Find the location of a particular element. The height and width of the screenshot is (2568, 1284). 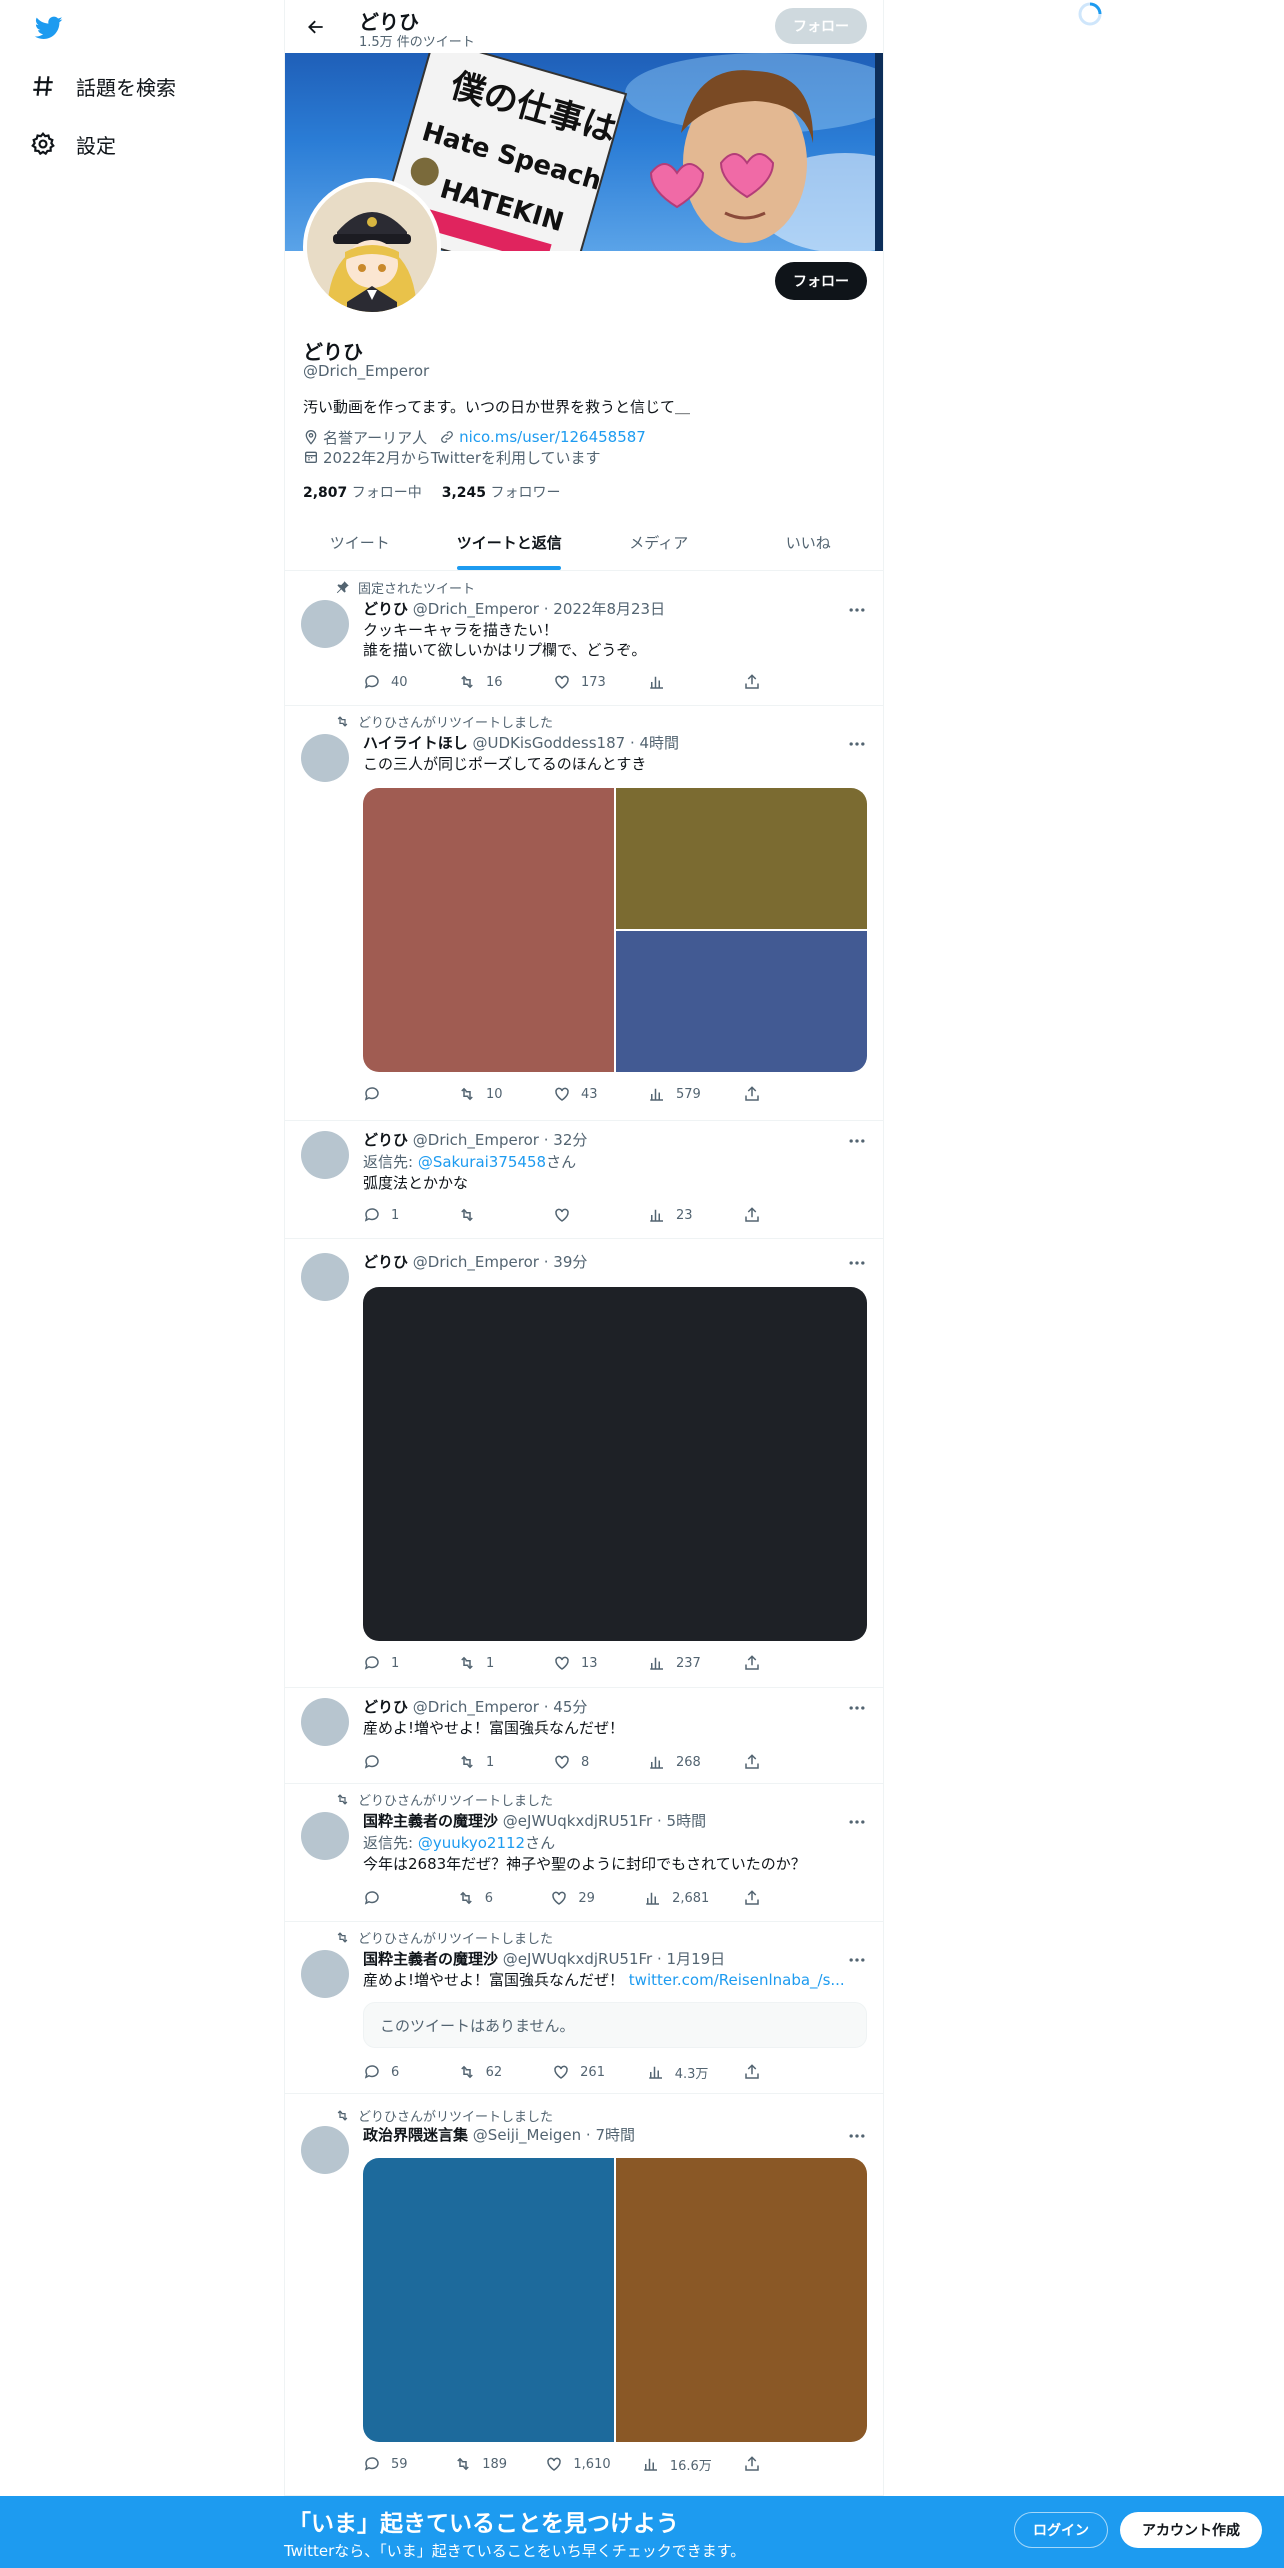

signup-banner-subtitle: Twitterなら、「いま」起きていることをいち早くチェックできます。 is located at coordinates (515, 2551).